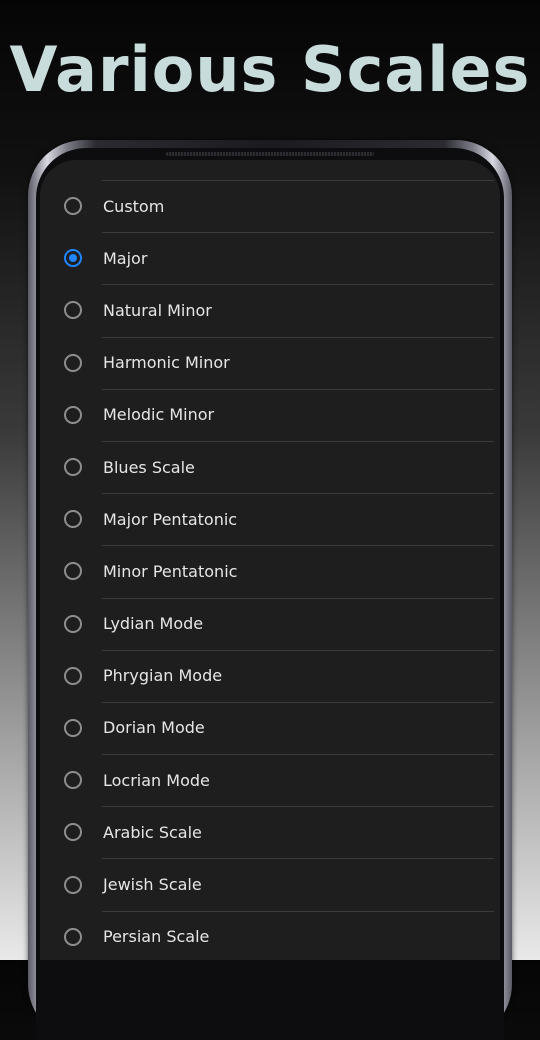  I want to click on scale-option-minor-pentatonic: Minor Pentatonic, so click(270, 571).